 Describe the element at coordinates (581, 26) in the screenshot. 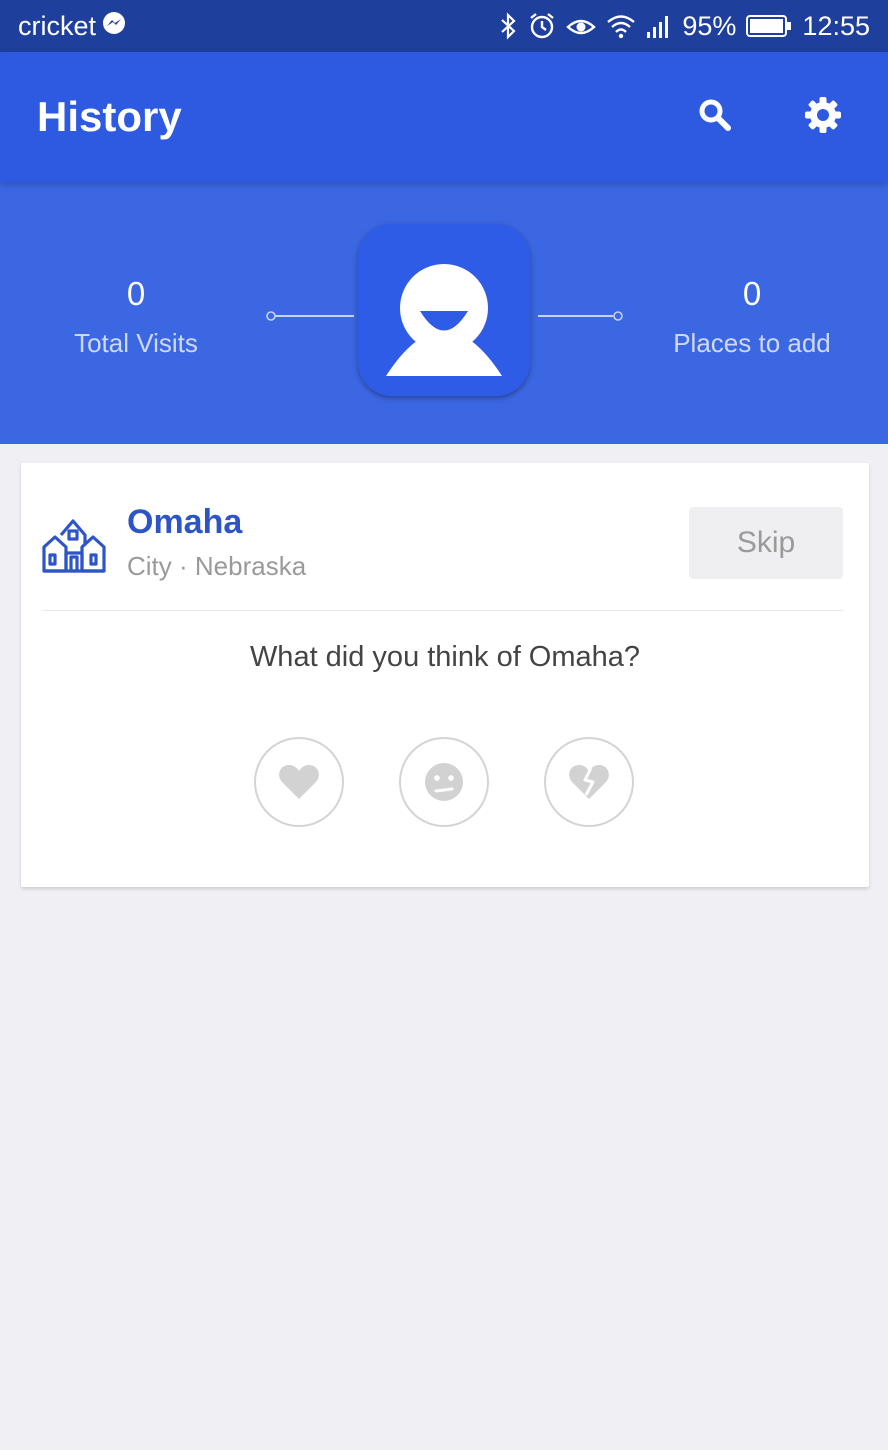

I see `eye-icon` at that location.